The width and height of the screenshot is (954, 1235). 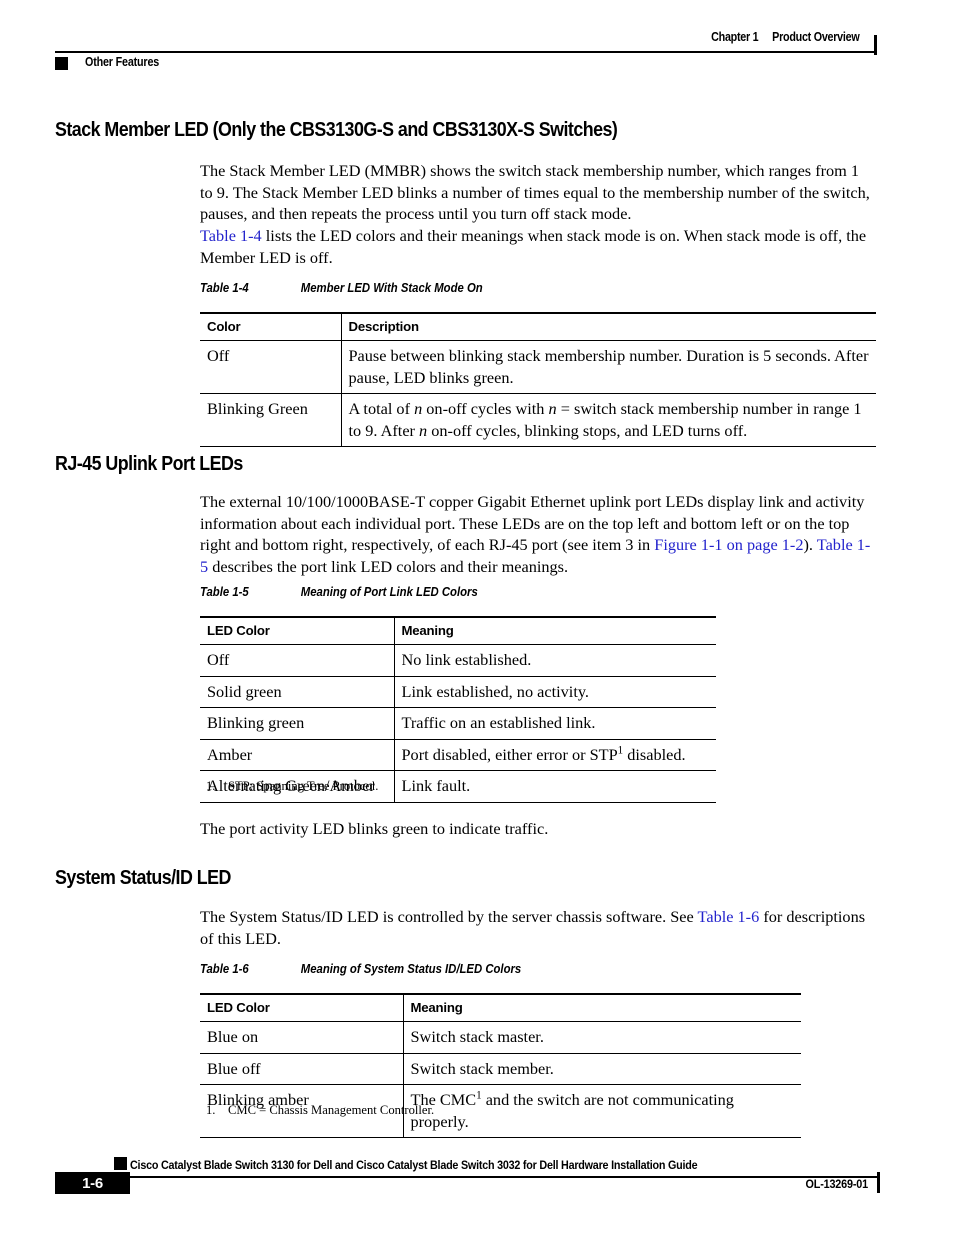 What do you see at coordinates (122, 62) in the screenshot?
I see `header-section-label: Other Features` at bounding box center [122, 62].